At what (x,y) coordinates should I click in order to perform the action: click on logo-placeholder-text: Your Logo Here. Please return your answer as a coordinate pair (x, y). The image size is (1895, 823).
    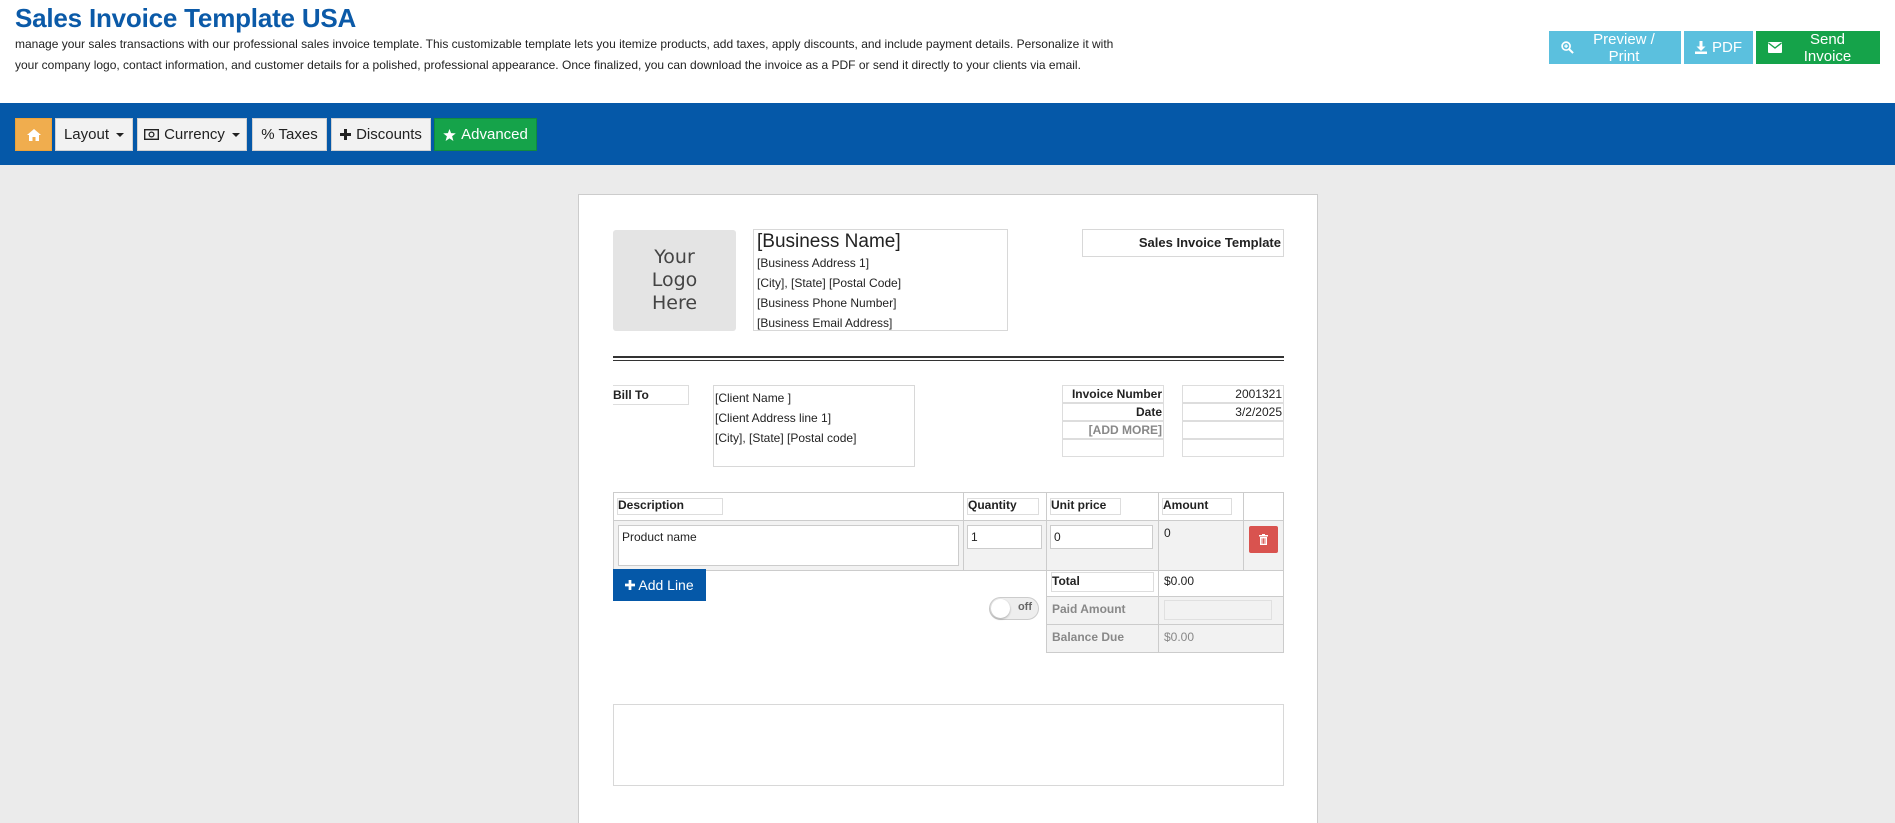
    Looking at the image, I should click on (674, 280).